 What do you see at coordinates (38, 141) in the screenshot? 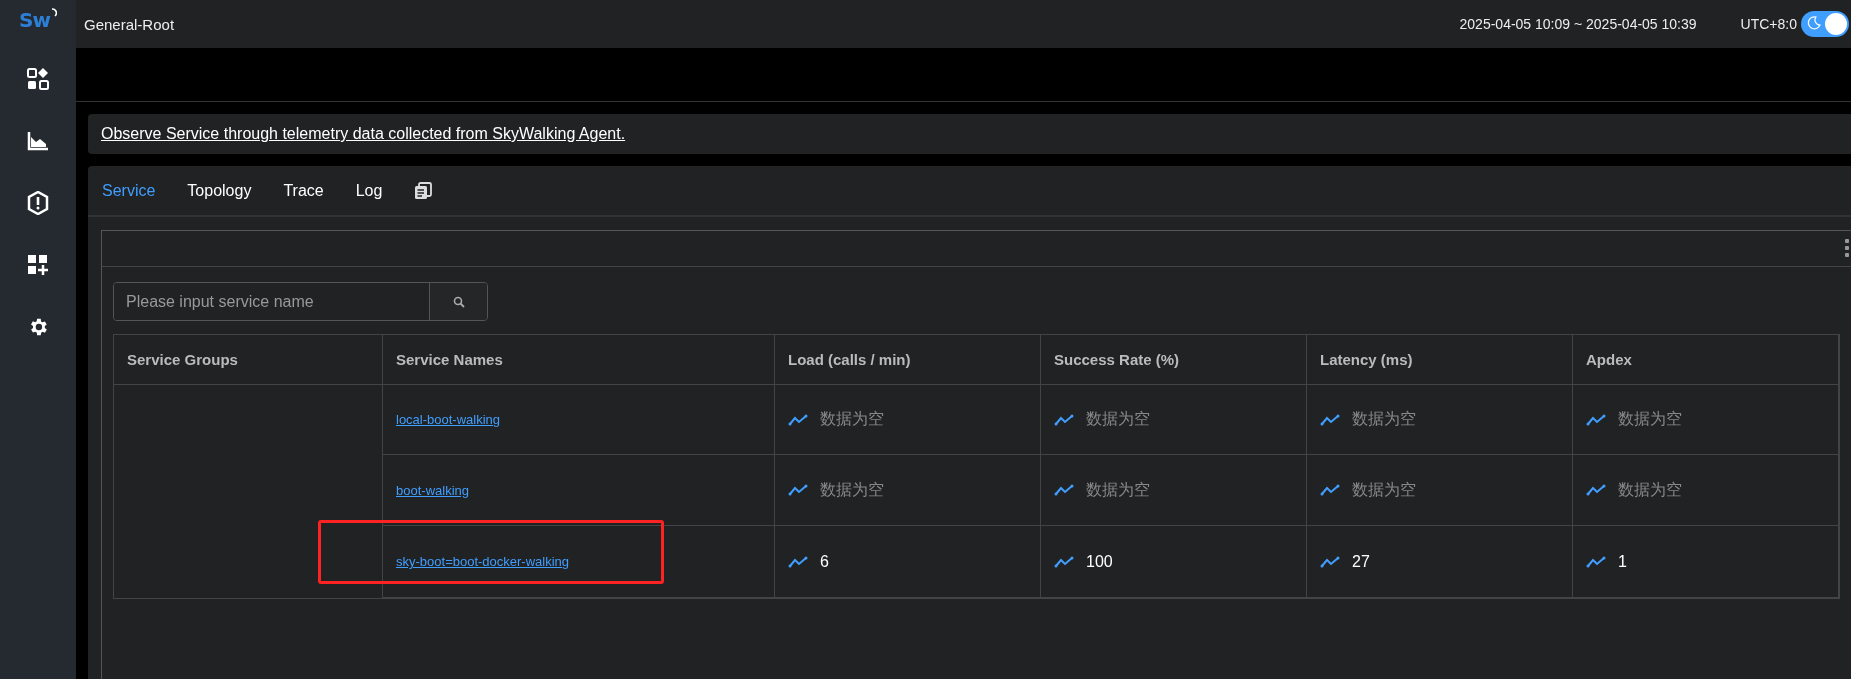
I see `area-chart-icon` at bounding box center [38, 141].